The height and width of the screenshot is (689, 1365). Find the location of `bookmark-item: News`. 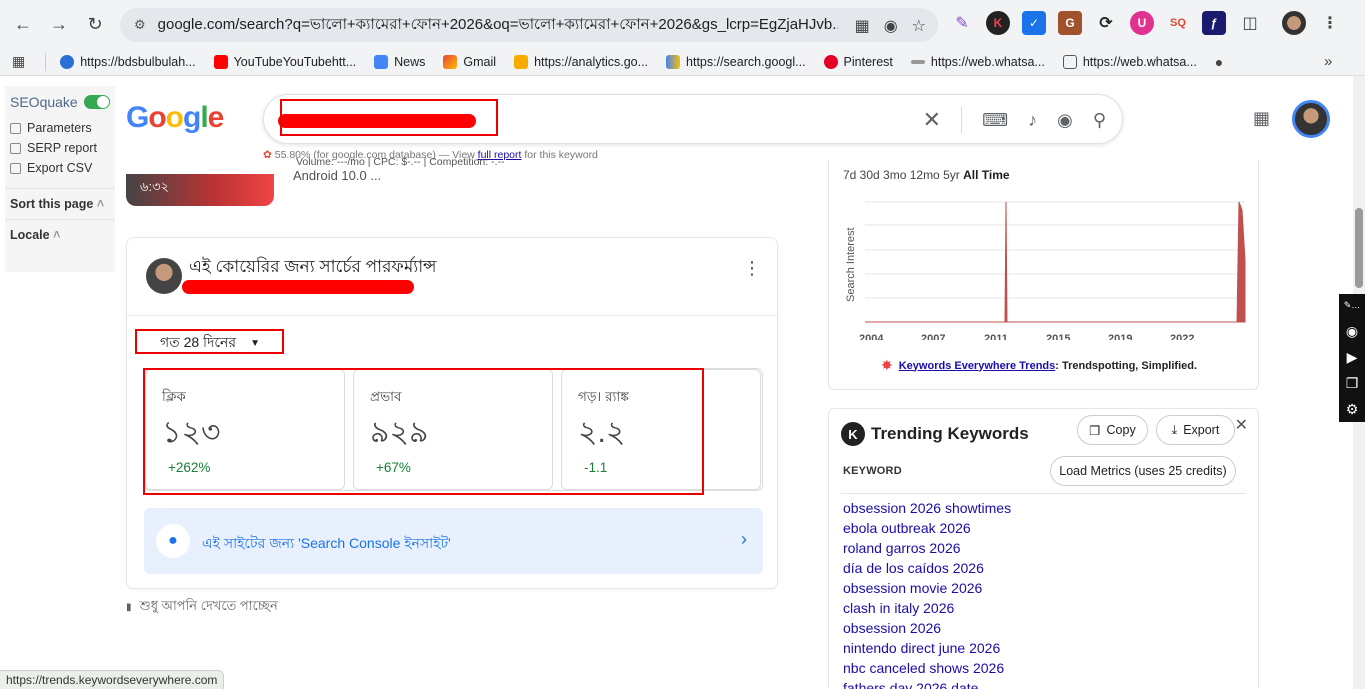

bookmark-item: News is located at coordinates (399, 61).